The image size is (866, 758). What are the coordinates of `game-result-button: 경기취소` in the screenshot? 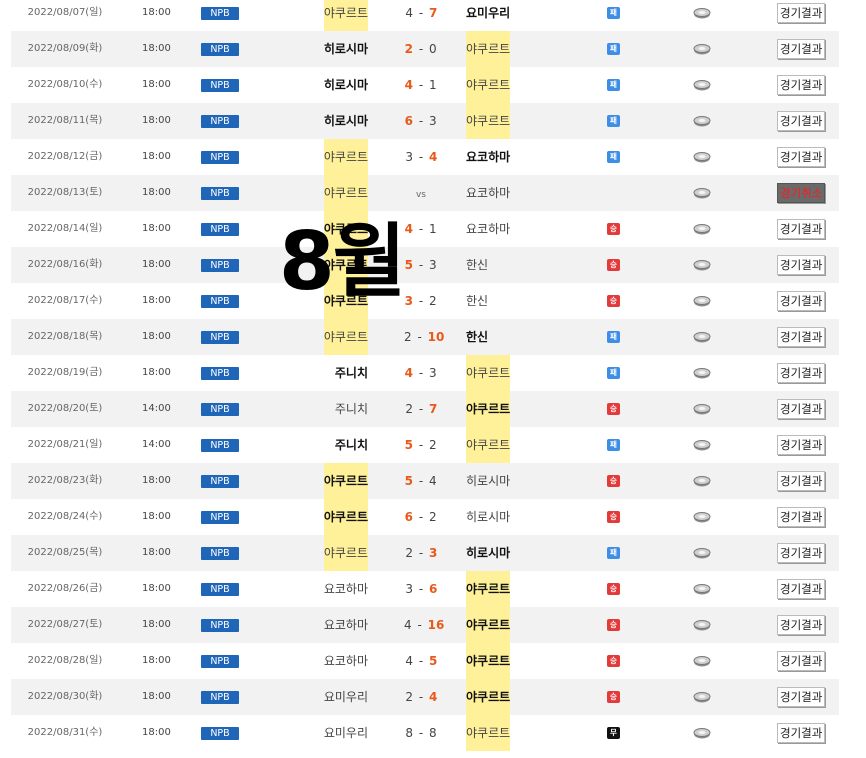 It's located at (801, 193).